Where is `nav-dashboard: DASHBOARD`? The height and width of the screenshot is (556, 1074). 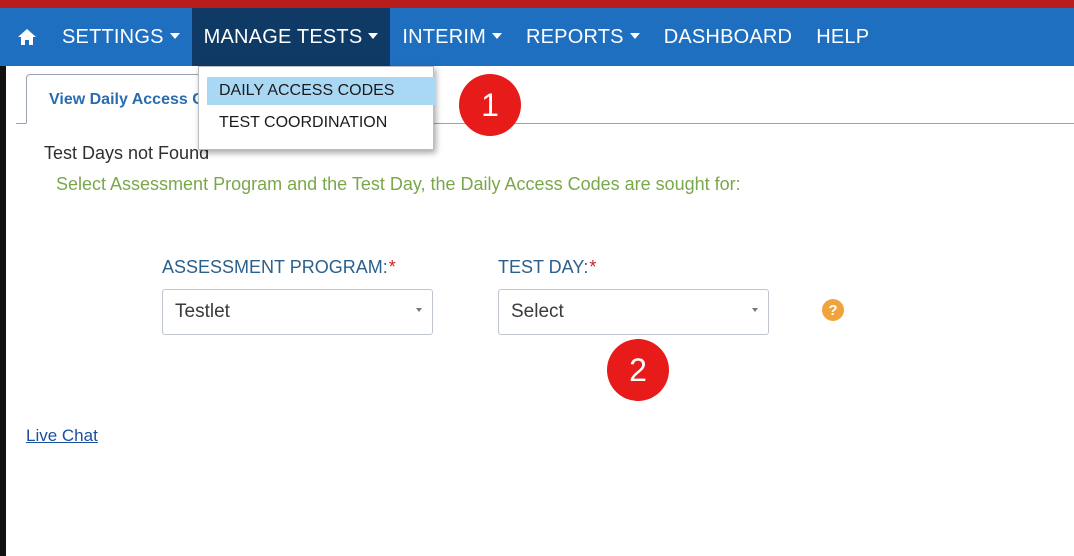
nav-dashboard: DASHBOARD is located at coordinates (728, 37).